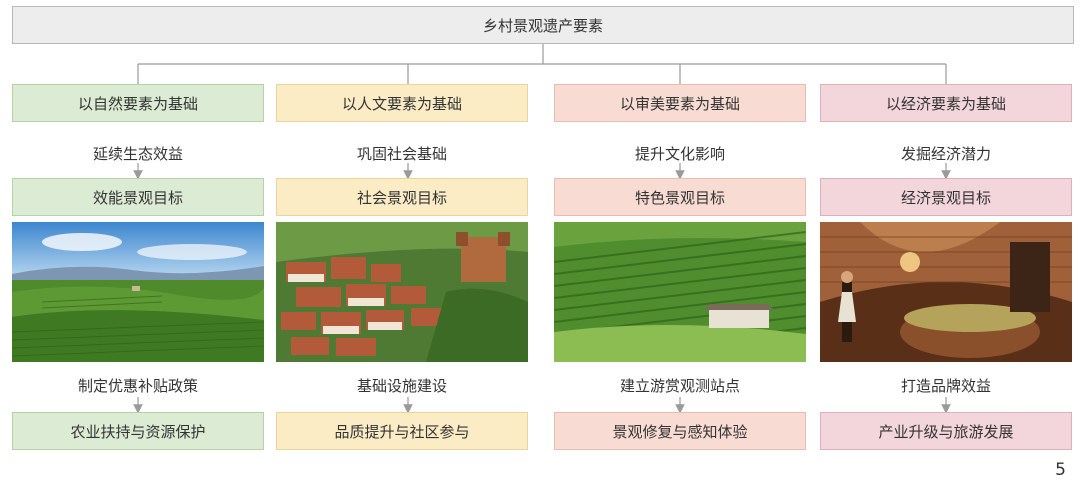  What do you see at coordinates (946, 431) in the screenshot?
I see `outcome-box-economic: 产业升级与旅游发展` at bounding box center [946, 431].